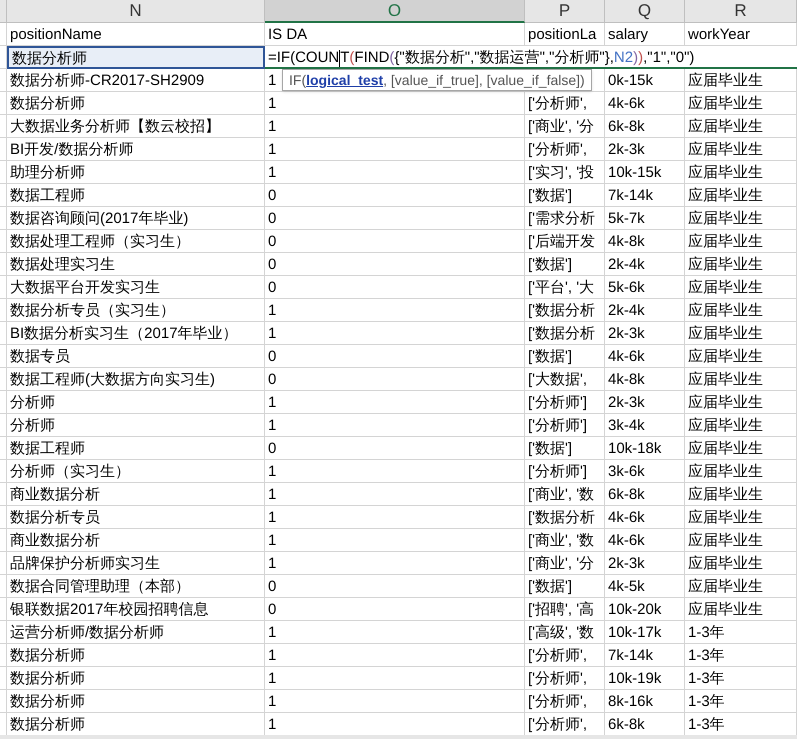 The width and height of the screenshot is (797, 739). I want to click on table-cell: ['商业', '分, so click(565, 563).